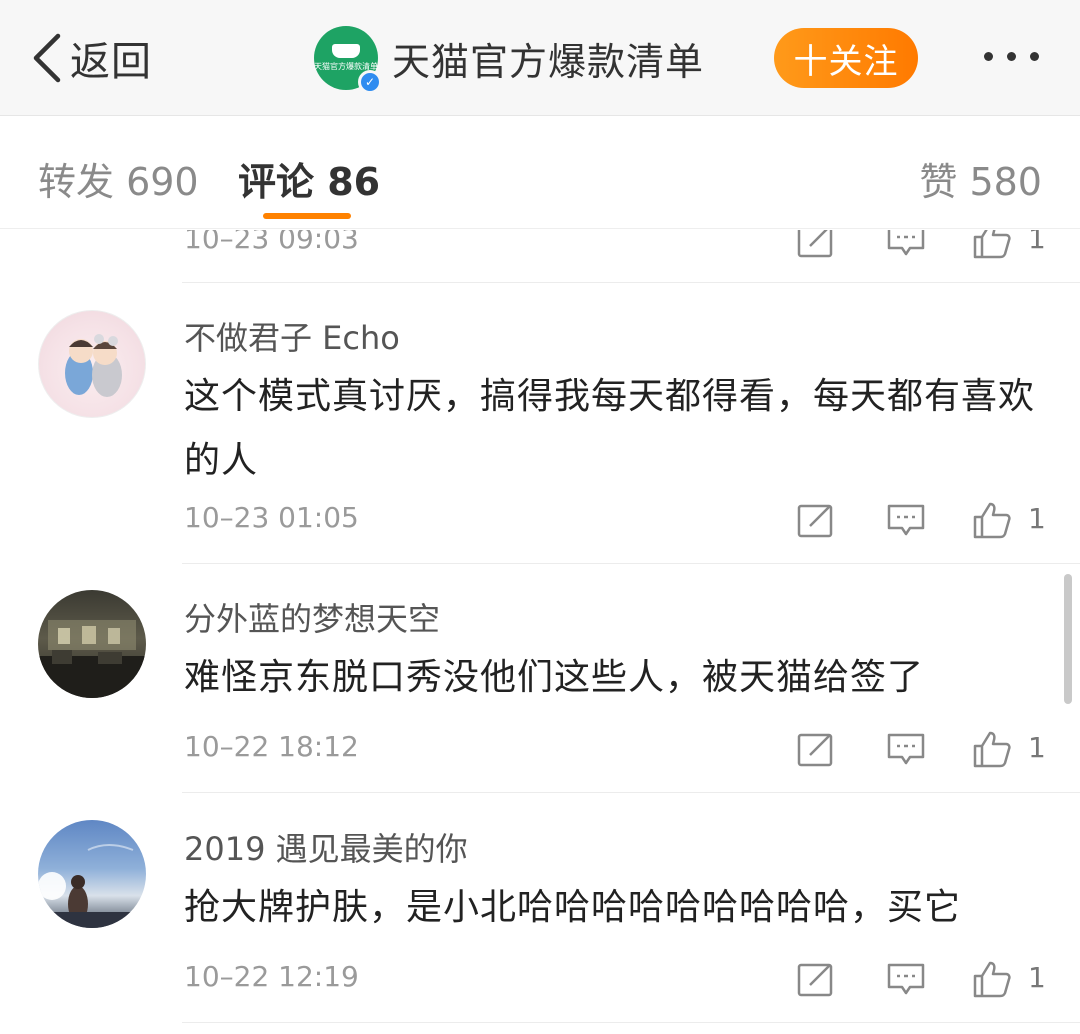  I want to click on verified-badge-icon: ✓, so click(370, 82).